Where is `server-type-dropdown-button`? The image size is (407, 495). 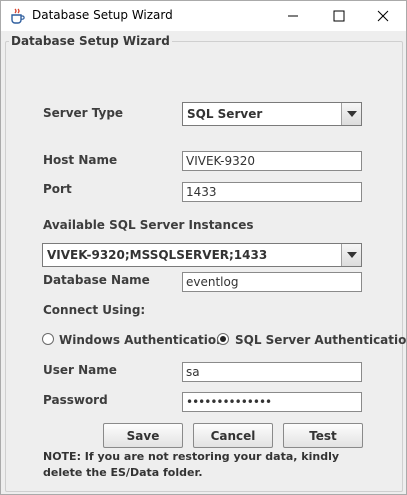 server-type-dropdown-button is located at coordinates (351, 114).